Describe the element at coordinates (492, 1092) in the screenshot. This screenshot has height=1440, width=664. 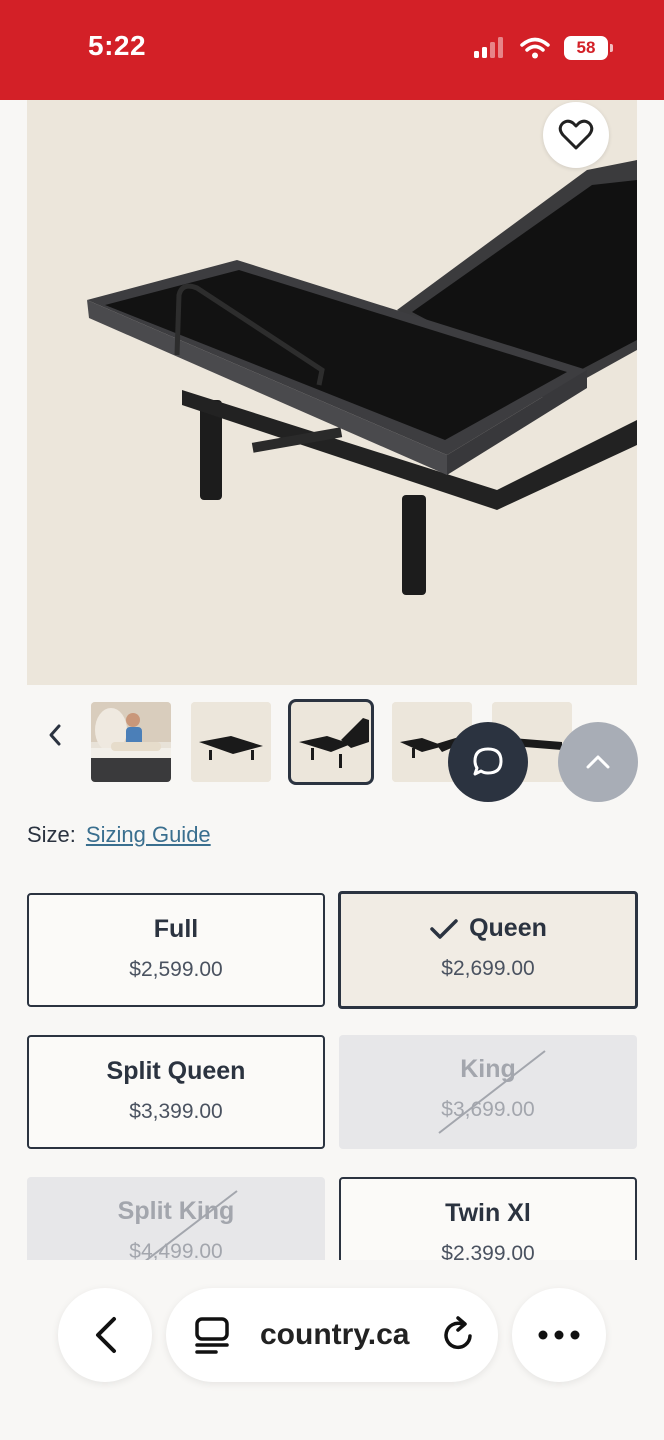
I see `unavailable-strike` at that location.